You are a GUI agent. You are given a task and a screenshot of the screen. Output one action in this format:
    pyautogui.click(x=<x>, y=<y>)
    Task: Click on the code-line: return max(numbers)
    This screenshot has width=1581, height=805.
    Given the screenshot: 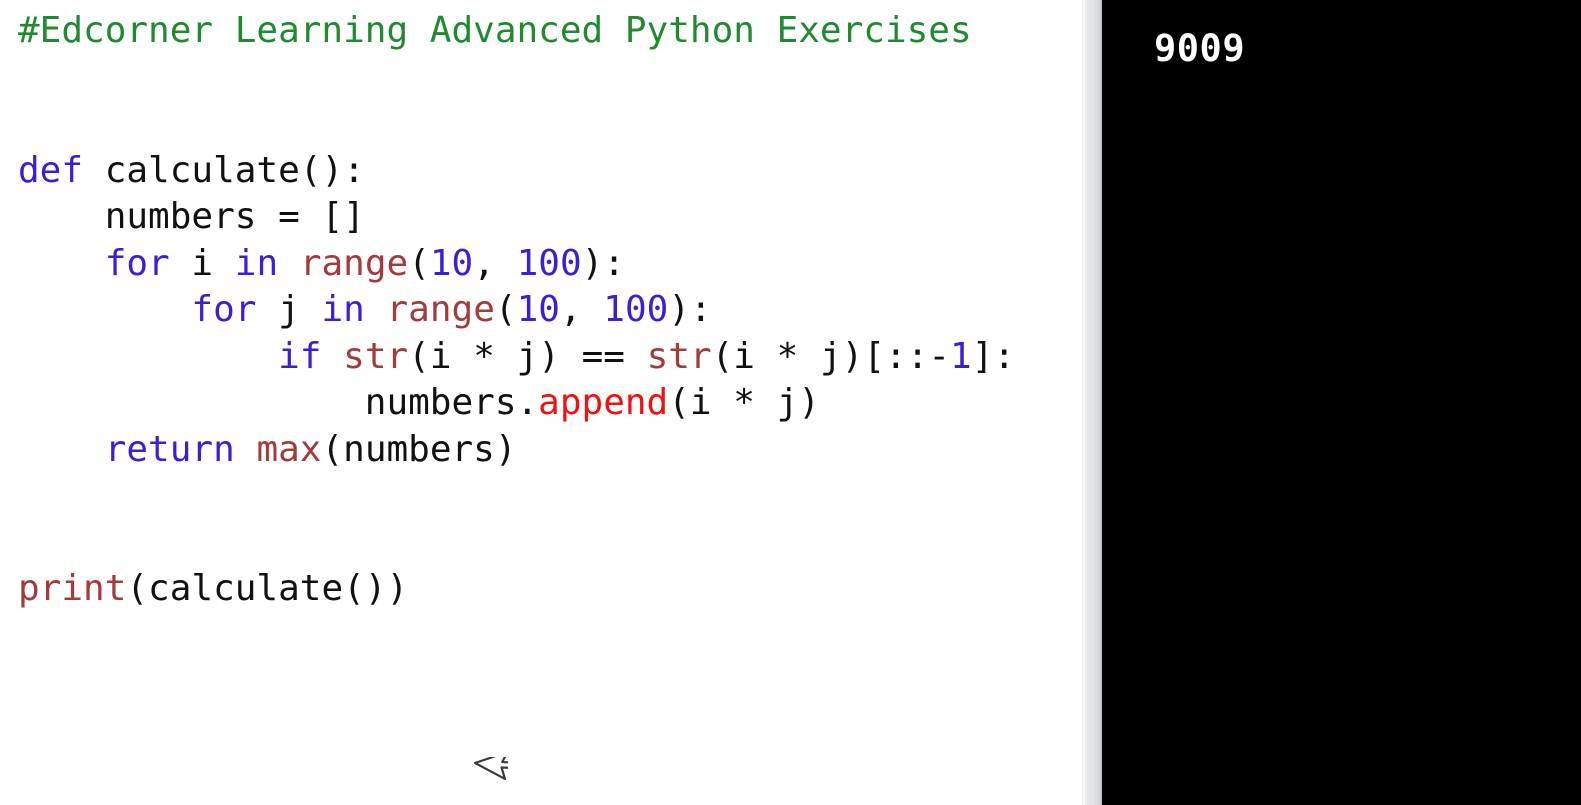 What is the action you would take?
    pyautogui.click(x=541, y=450)
    